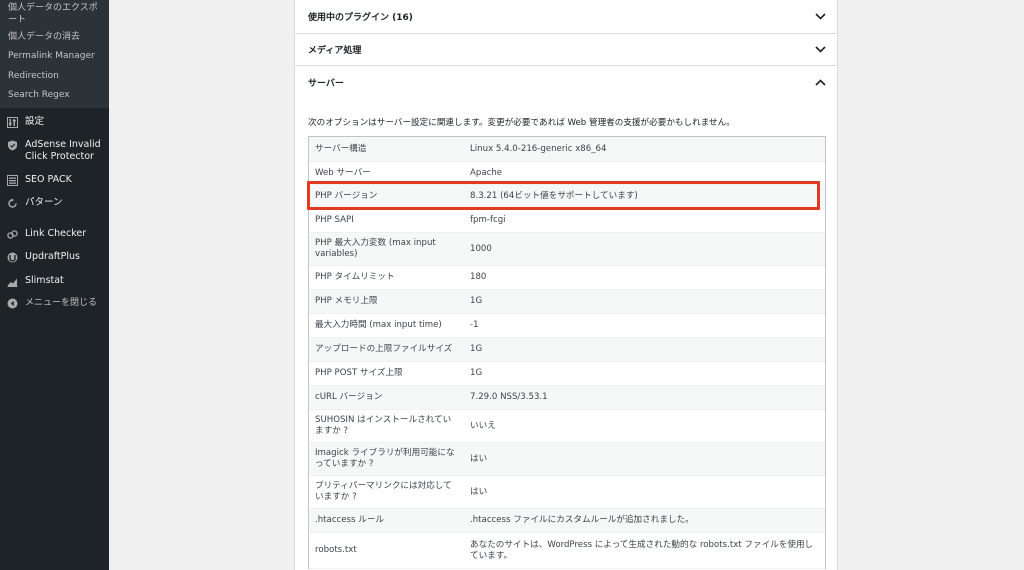 Image resolution: width=1024 pixels, height=570 pixels. I want to click on table-row: SUHOSIN はインストールされていますか ? いいえ, so click(567, 426).